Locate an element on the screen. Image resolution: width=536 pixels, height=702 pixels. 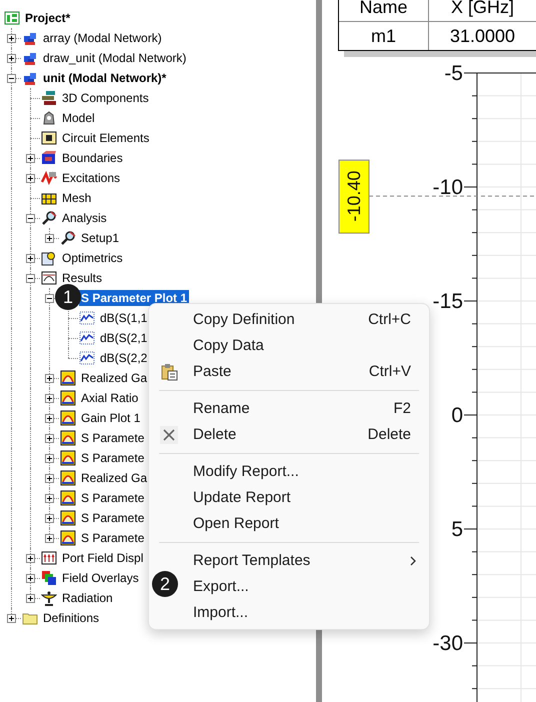
tree-item: Boundaries is located at coordinates (92, 158).